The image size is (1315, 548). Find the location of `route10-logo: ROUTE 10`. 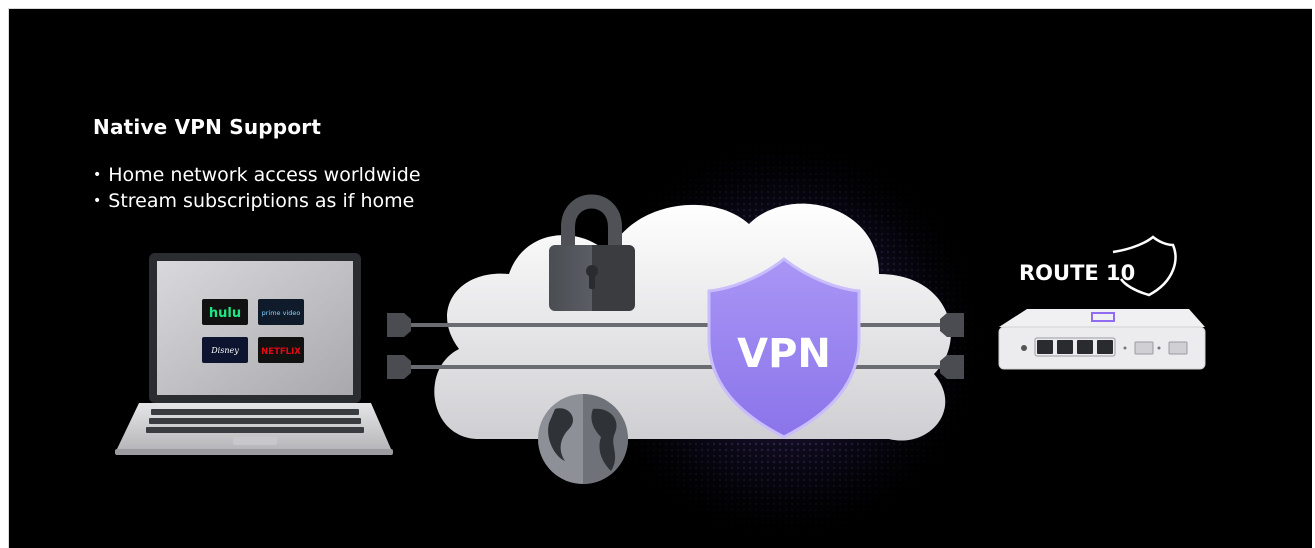

route10-logo: ROUTE 10 is located at coordinates (1098, 266).